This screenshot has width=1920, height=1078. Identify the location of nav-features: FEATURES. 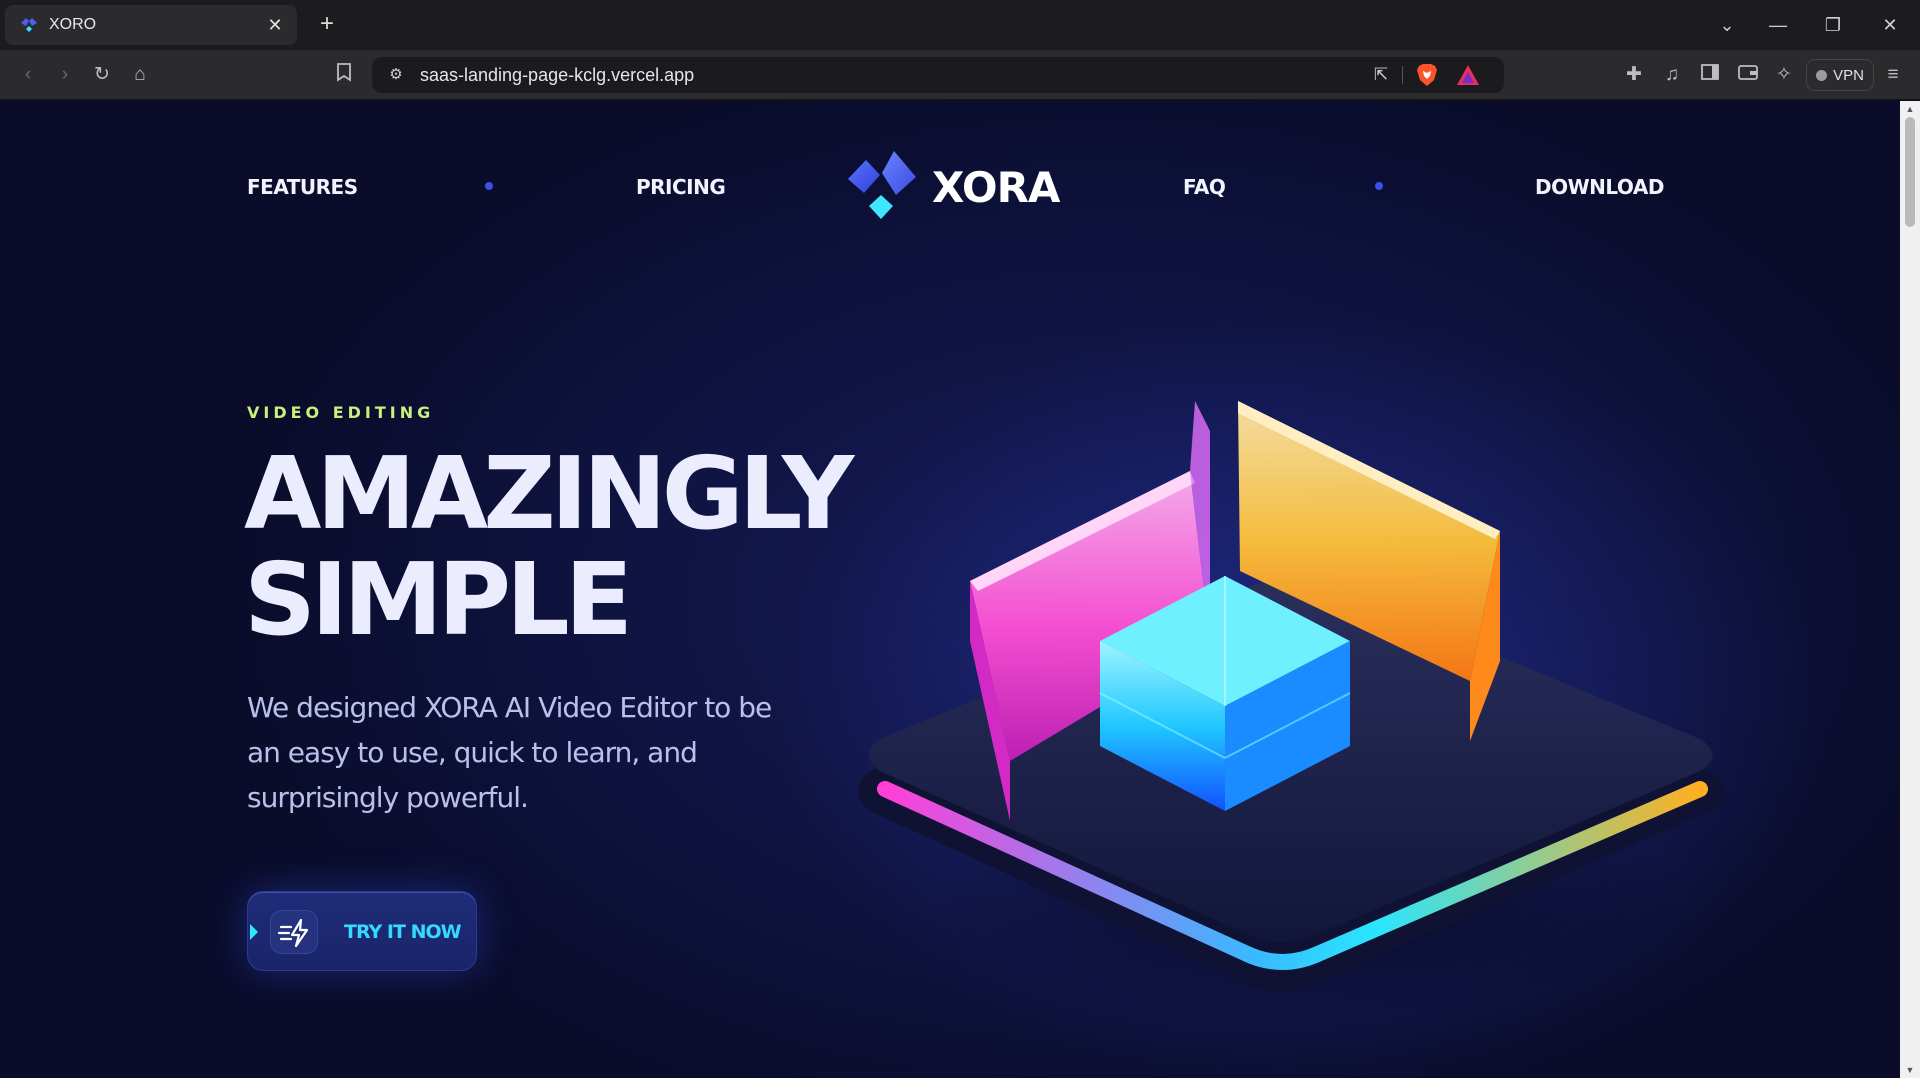
(302, 187).